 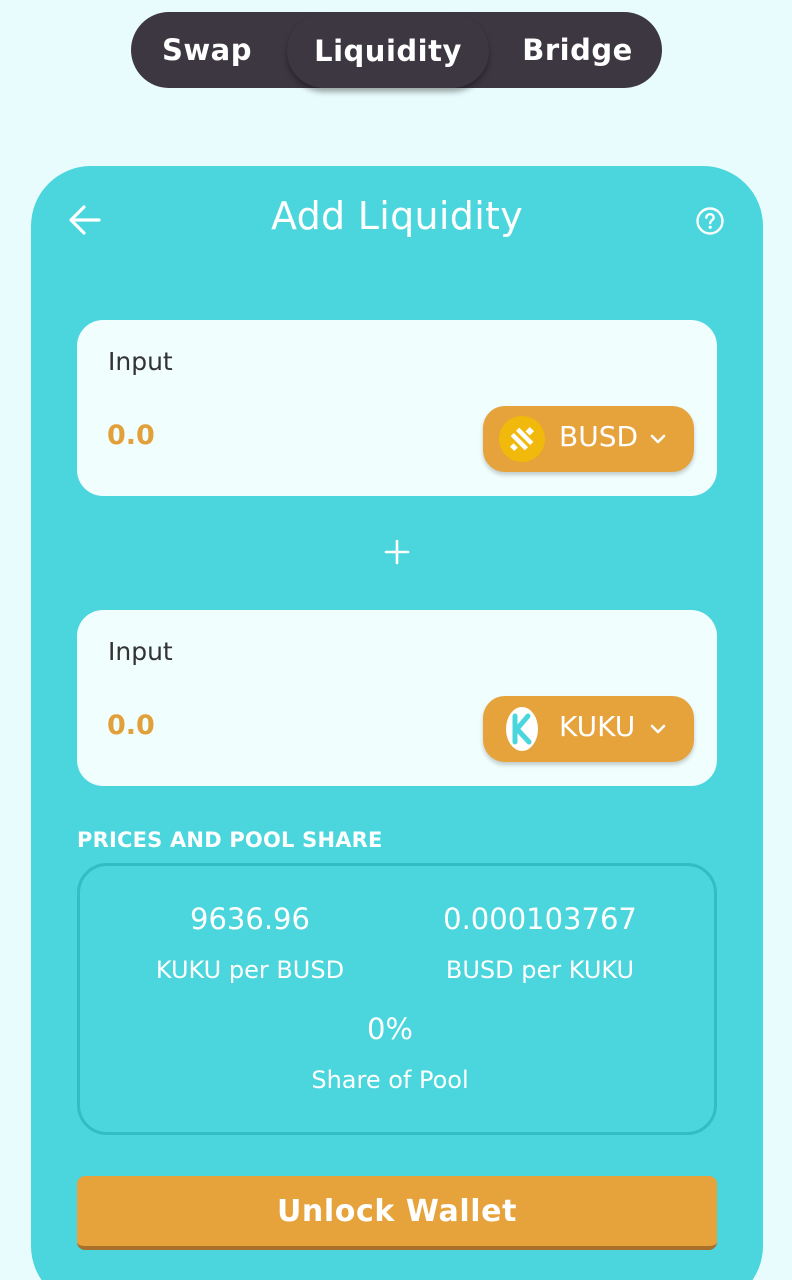 I want to click on price-label: BUSD per KUKU, so click(x=540, y=970).